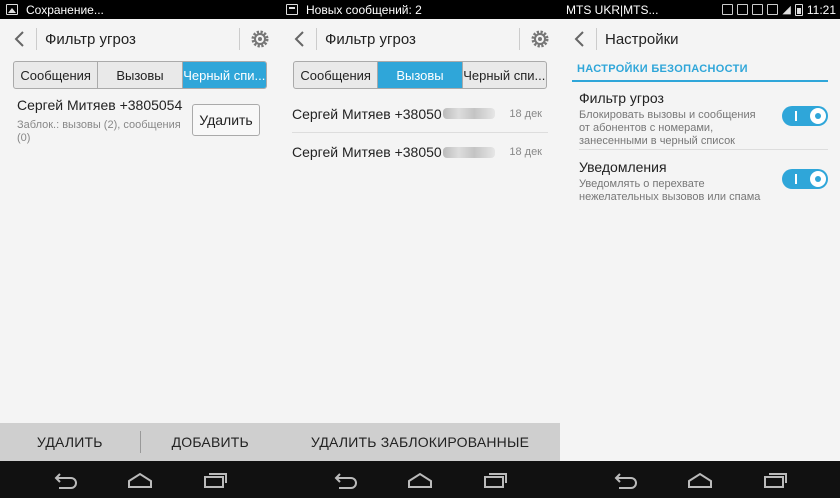 The width and height of the screenshot is (840, 498). I want to click on setting-title: Фильтр угроз, so click(621, 98).